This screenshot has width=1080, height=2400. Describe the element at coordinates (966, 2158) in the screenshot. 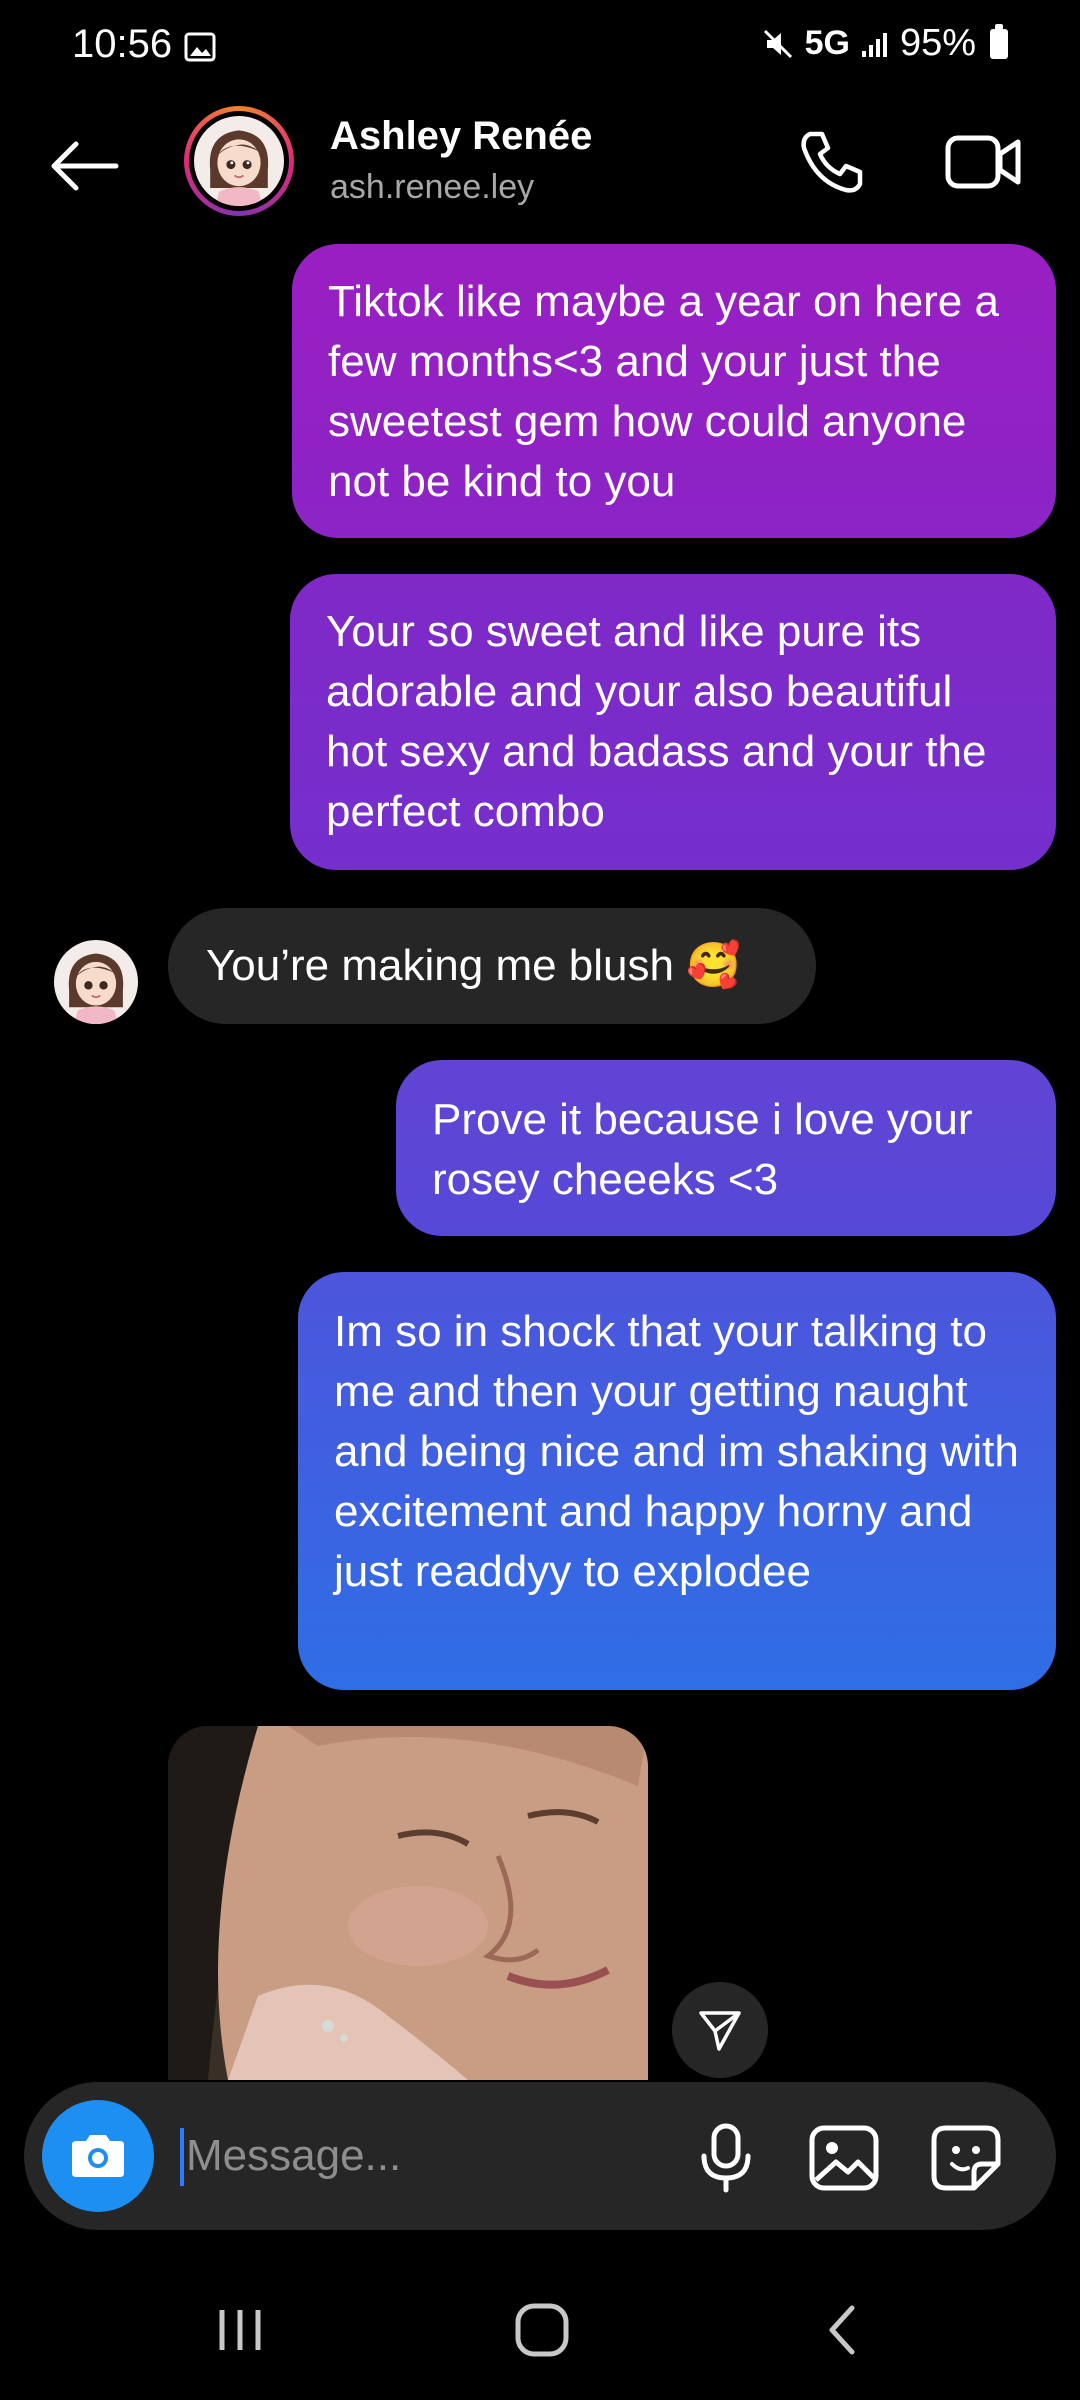

I see `sticker-icon` at that location.